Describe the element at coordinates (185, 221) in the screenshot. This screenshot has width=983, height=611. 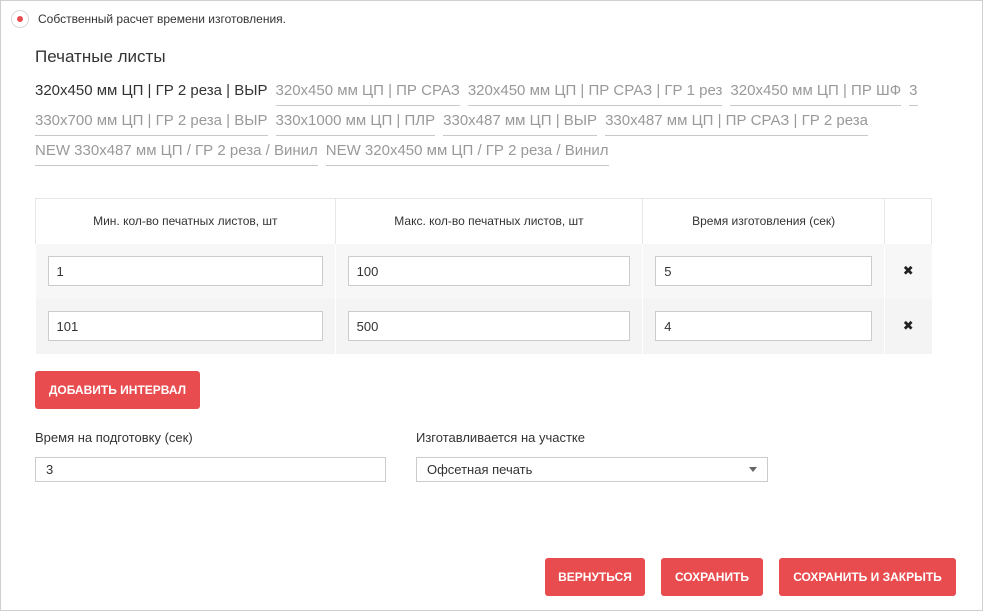
I see `header-min-sheets: Мин. кол-во печатных листов, шт` at that location.